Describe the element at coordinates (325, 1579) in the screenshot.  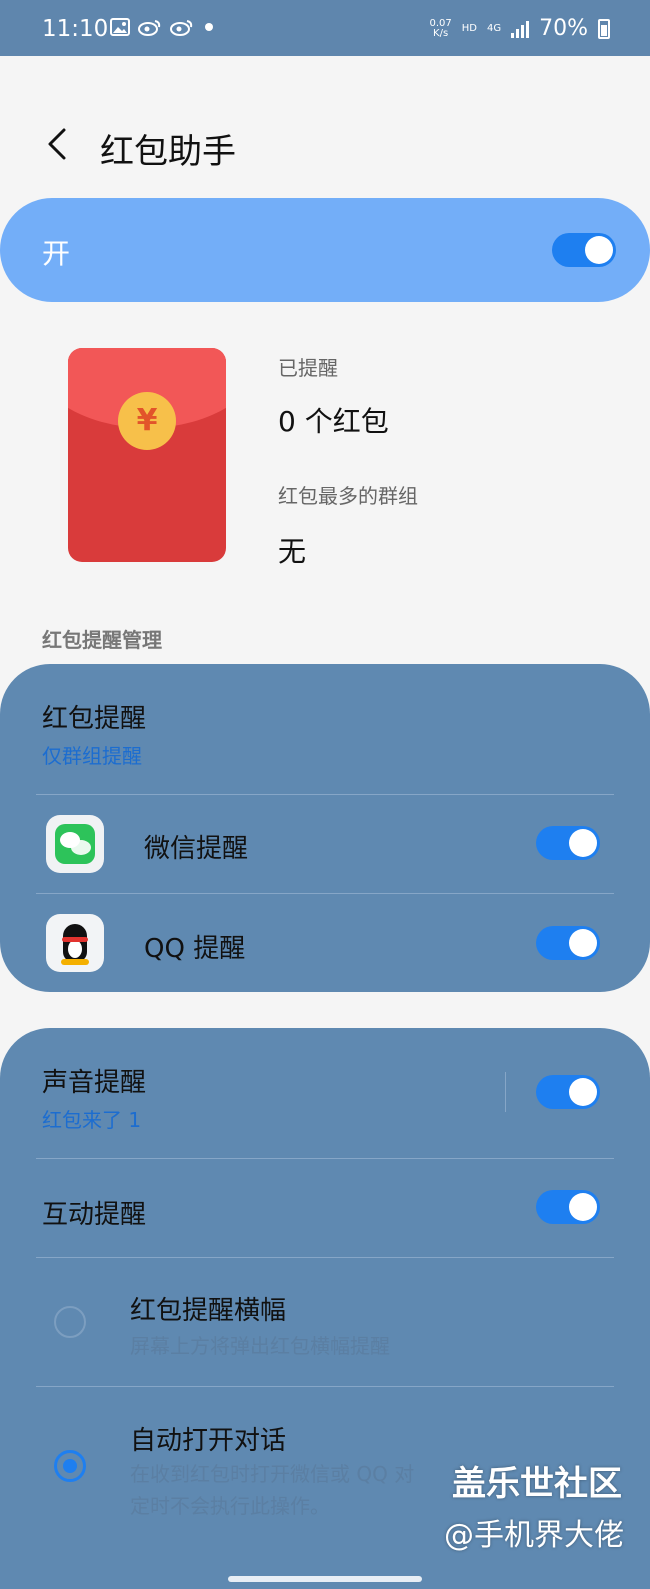
I see `gesture-bar` at that location.